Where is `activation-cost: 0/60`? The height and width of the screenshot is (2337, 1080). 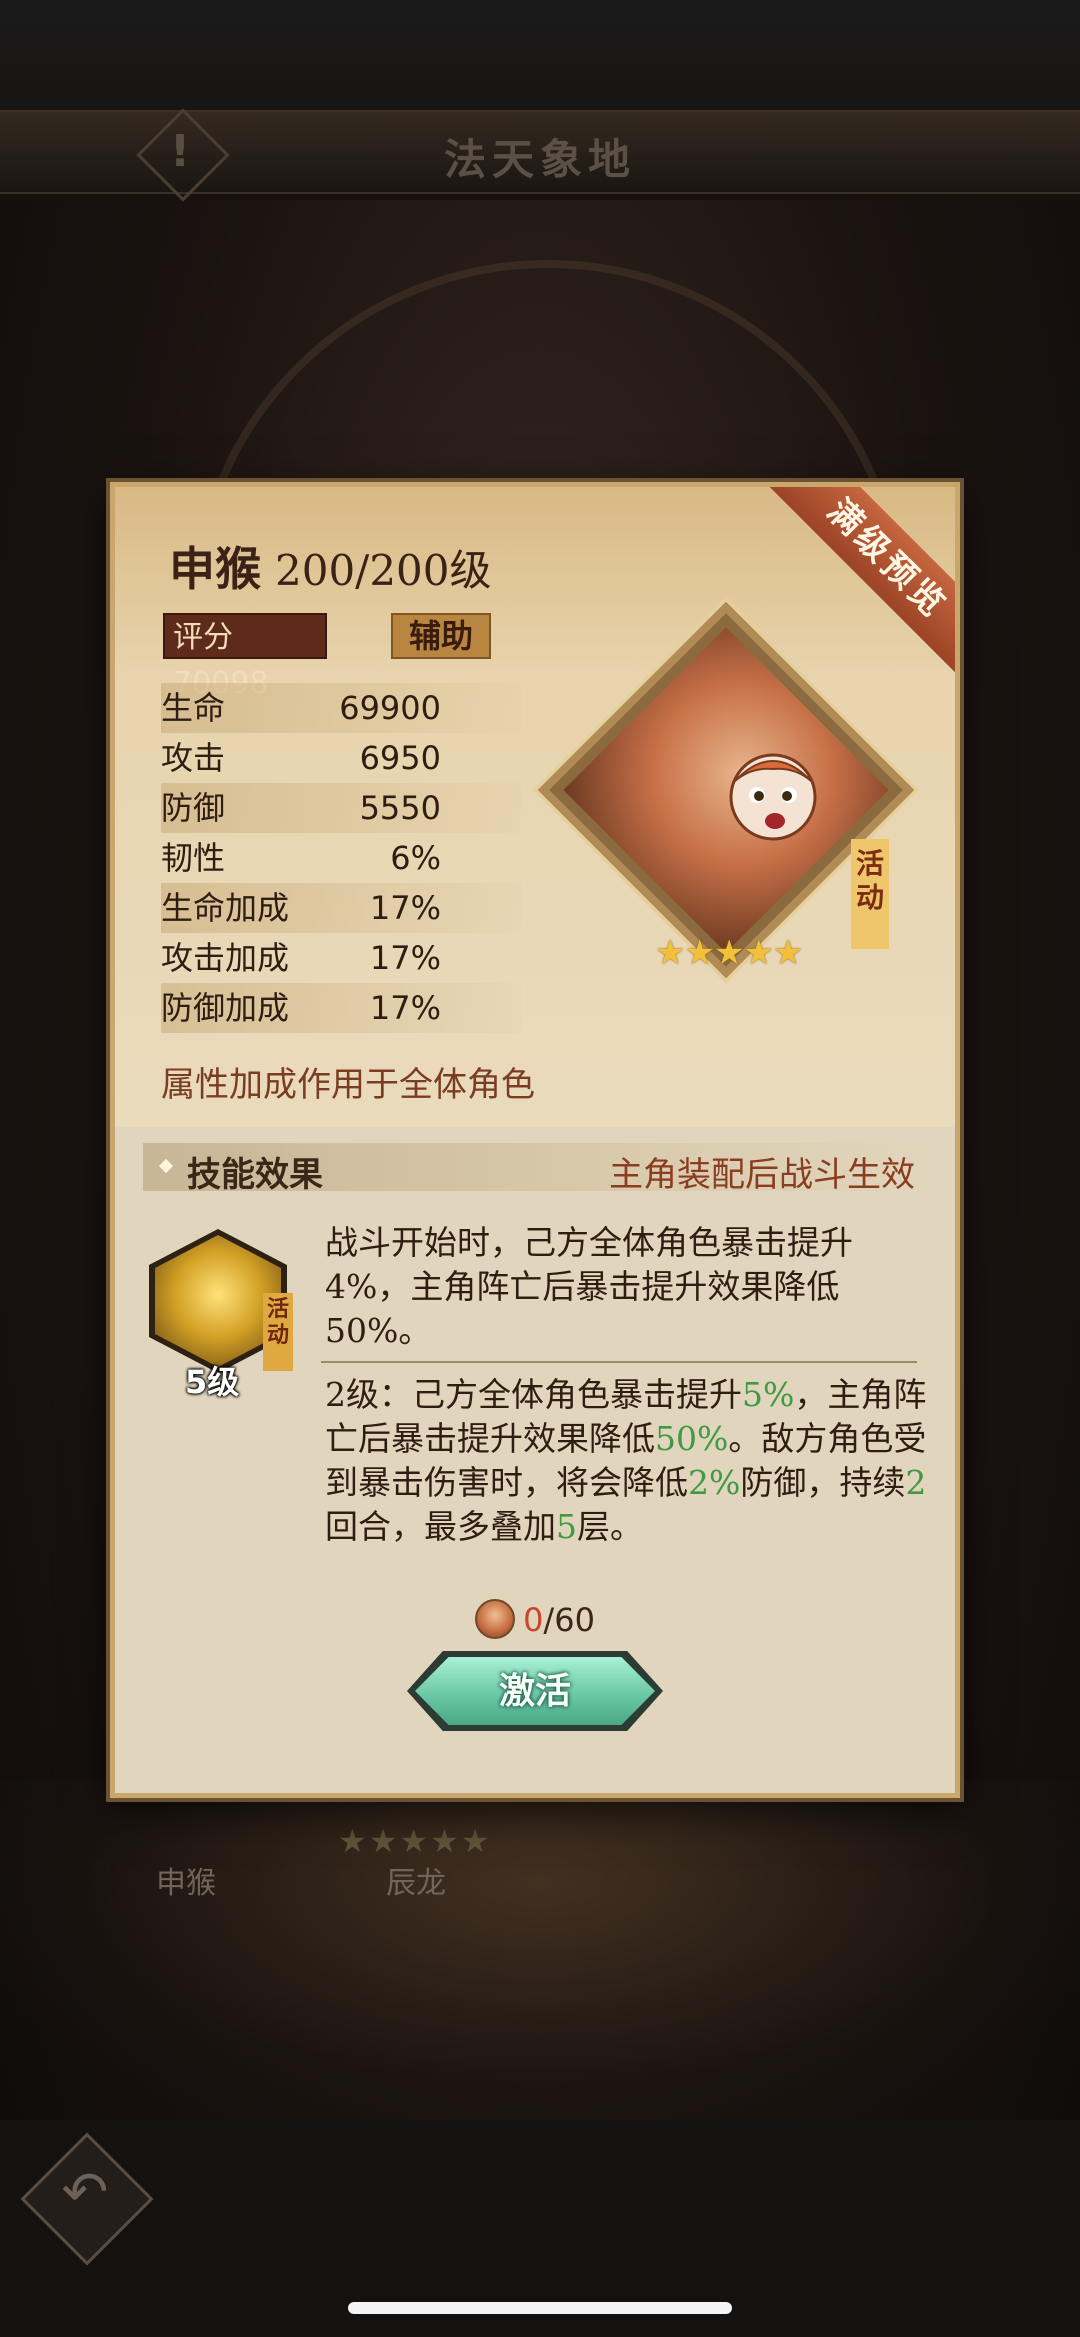
activation-cost: 0/60 is located at coordinates (535, 1619).